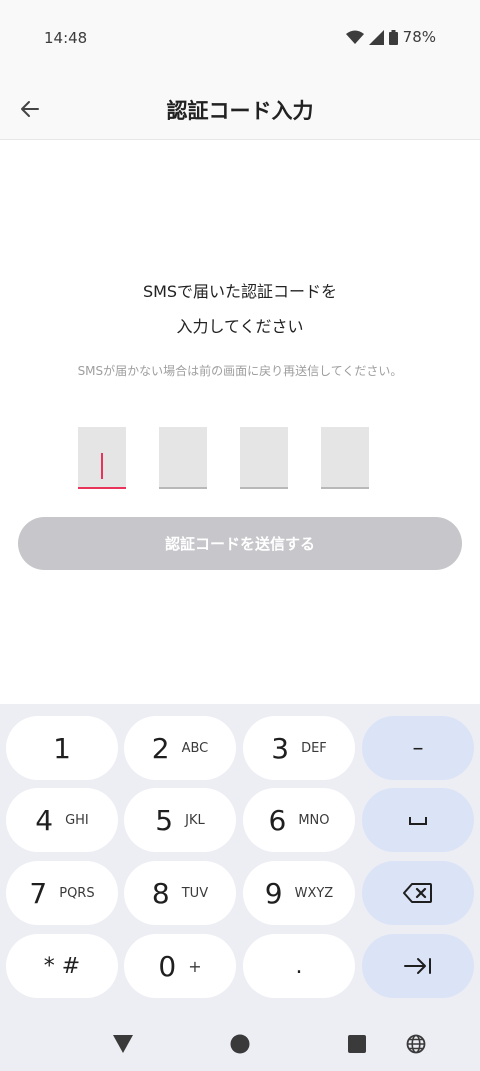 Image resolution: width=480 pixels, height=1071 pixels. I want to click on system-nav-bar, so click(240, 1041).